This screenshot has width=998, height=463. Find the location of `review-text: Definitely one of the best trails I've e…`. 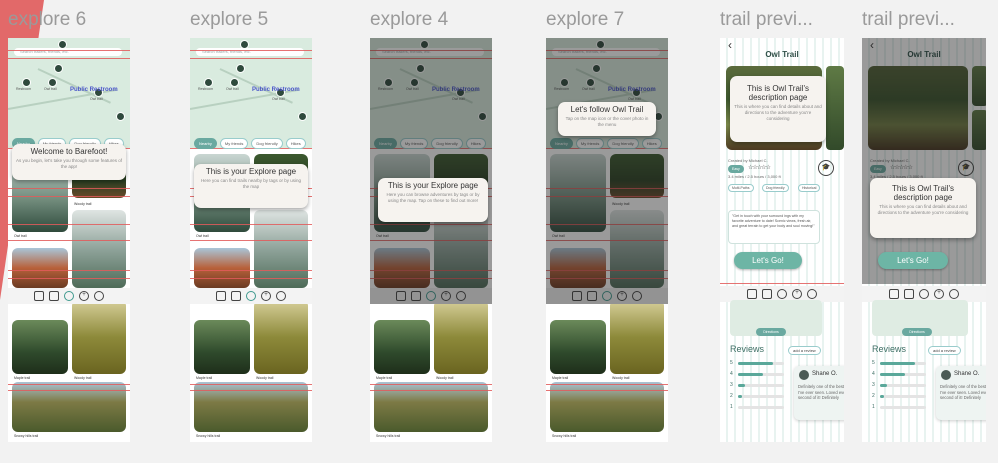

review-text: Definitely one of the best trails I've e… is located at coordinates (963, 392).